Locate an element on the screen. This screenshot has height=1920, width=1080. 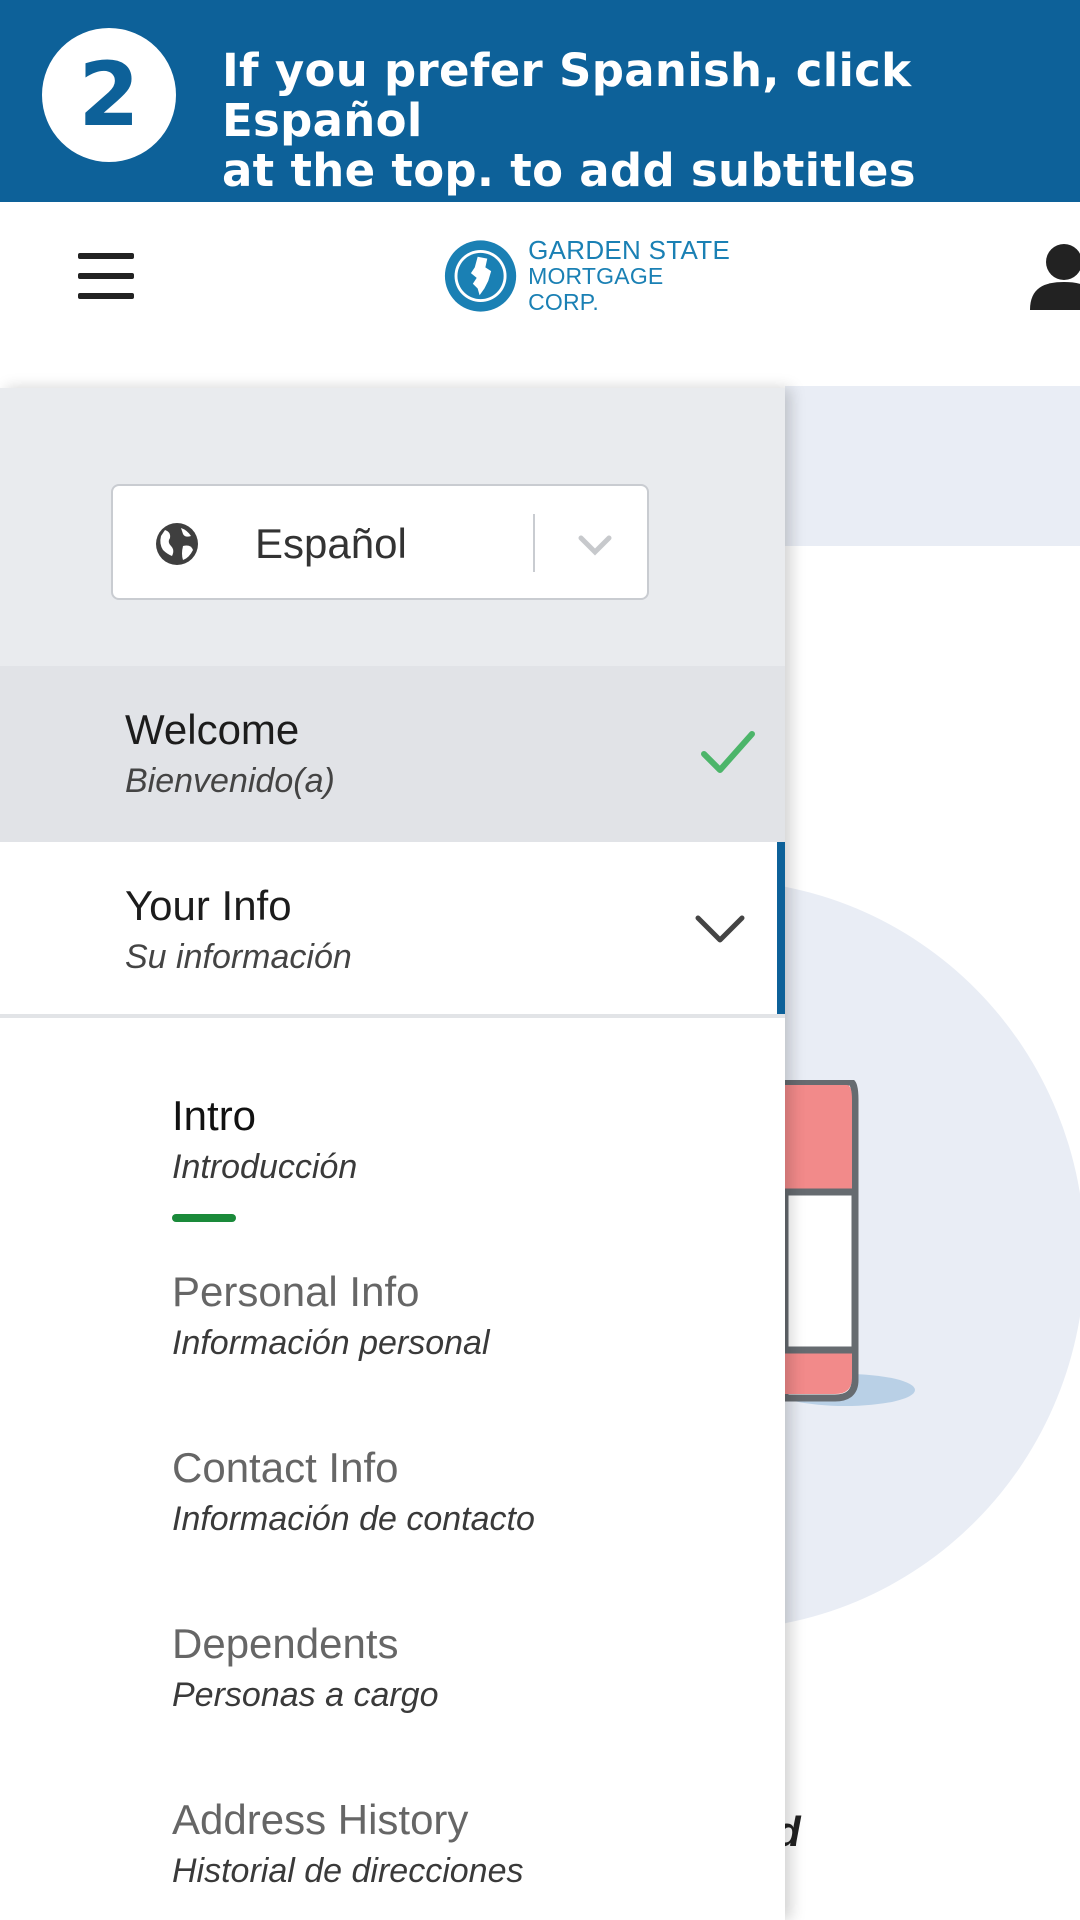
checkmark-icon is located at coordinates (728, 752).